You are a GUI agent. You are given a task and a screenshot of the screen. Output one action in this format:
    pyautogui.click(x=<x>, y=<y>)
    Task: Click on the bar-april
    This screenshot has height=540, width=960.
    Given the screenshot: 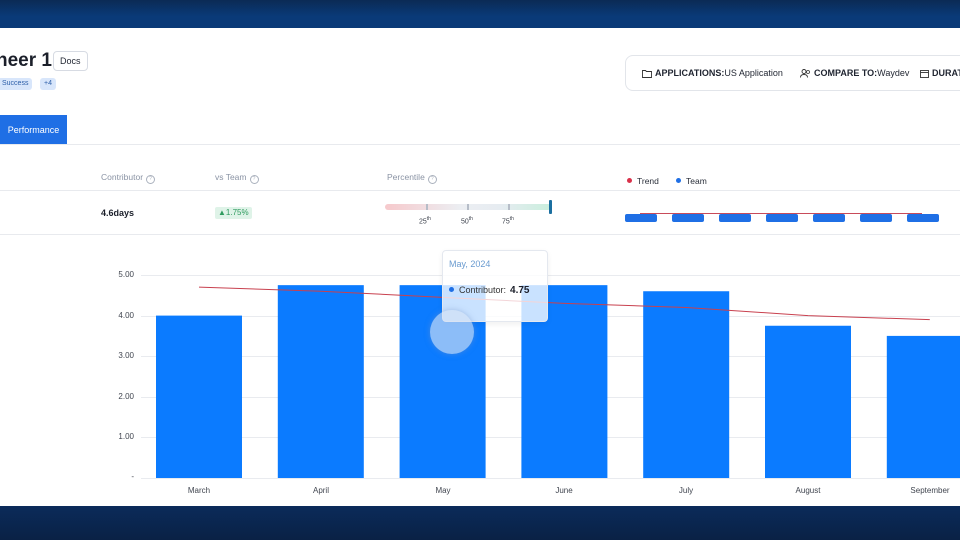 What is the action you would take?
    pyautogui.click(x=320, y=381)
    